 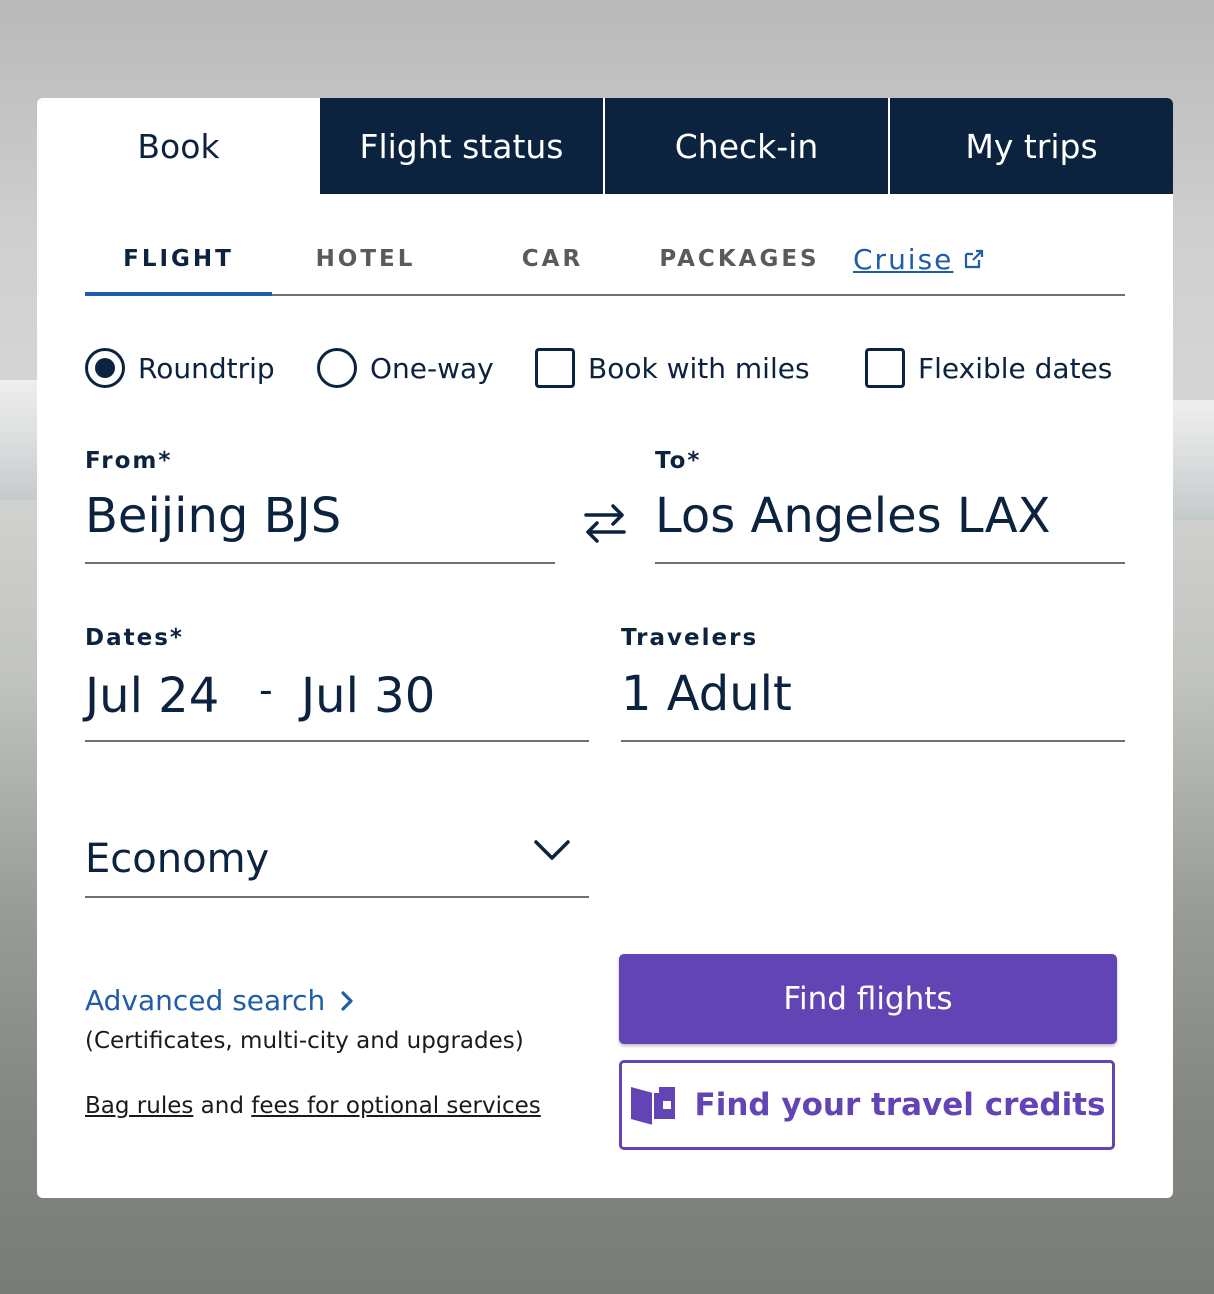 I want to click on find-flights-label: Find flights, so click(x=868, y=999).